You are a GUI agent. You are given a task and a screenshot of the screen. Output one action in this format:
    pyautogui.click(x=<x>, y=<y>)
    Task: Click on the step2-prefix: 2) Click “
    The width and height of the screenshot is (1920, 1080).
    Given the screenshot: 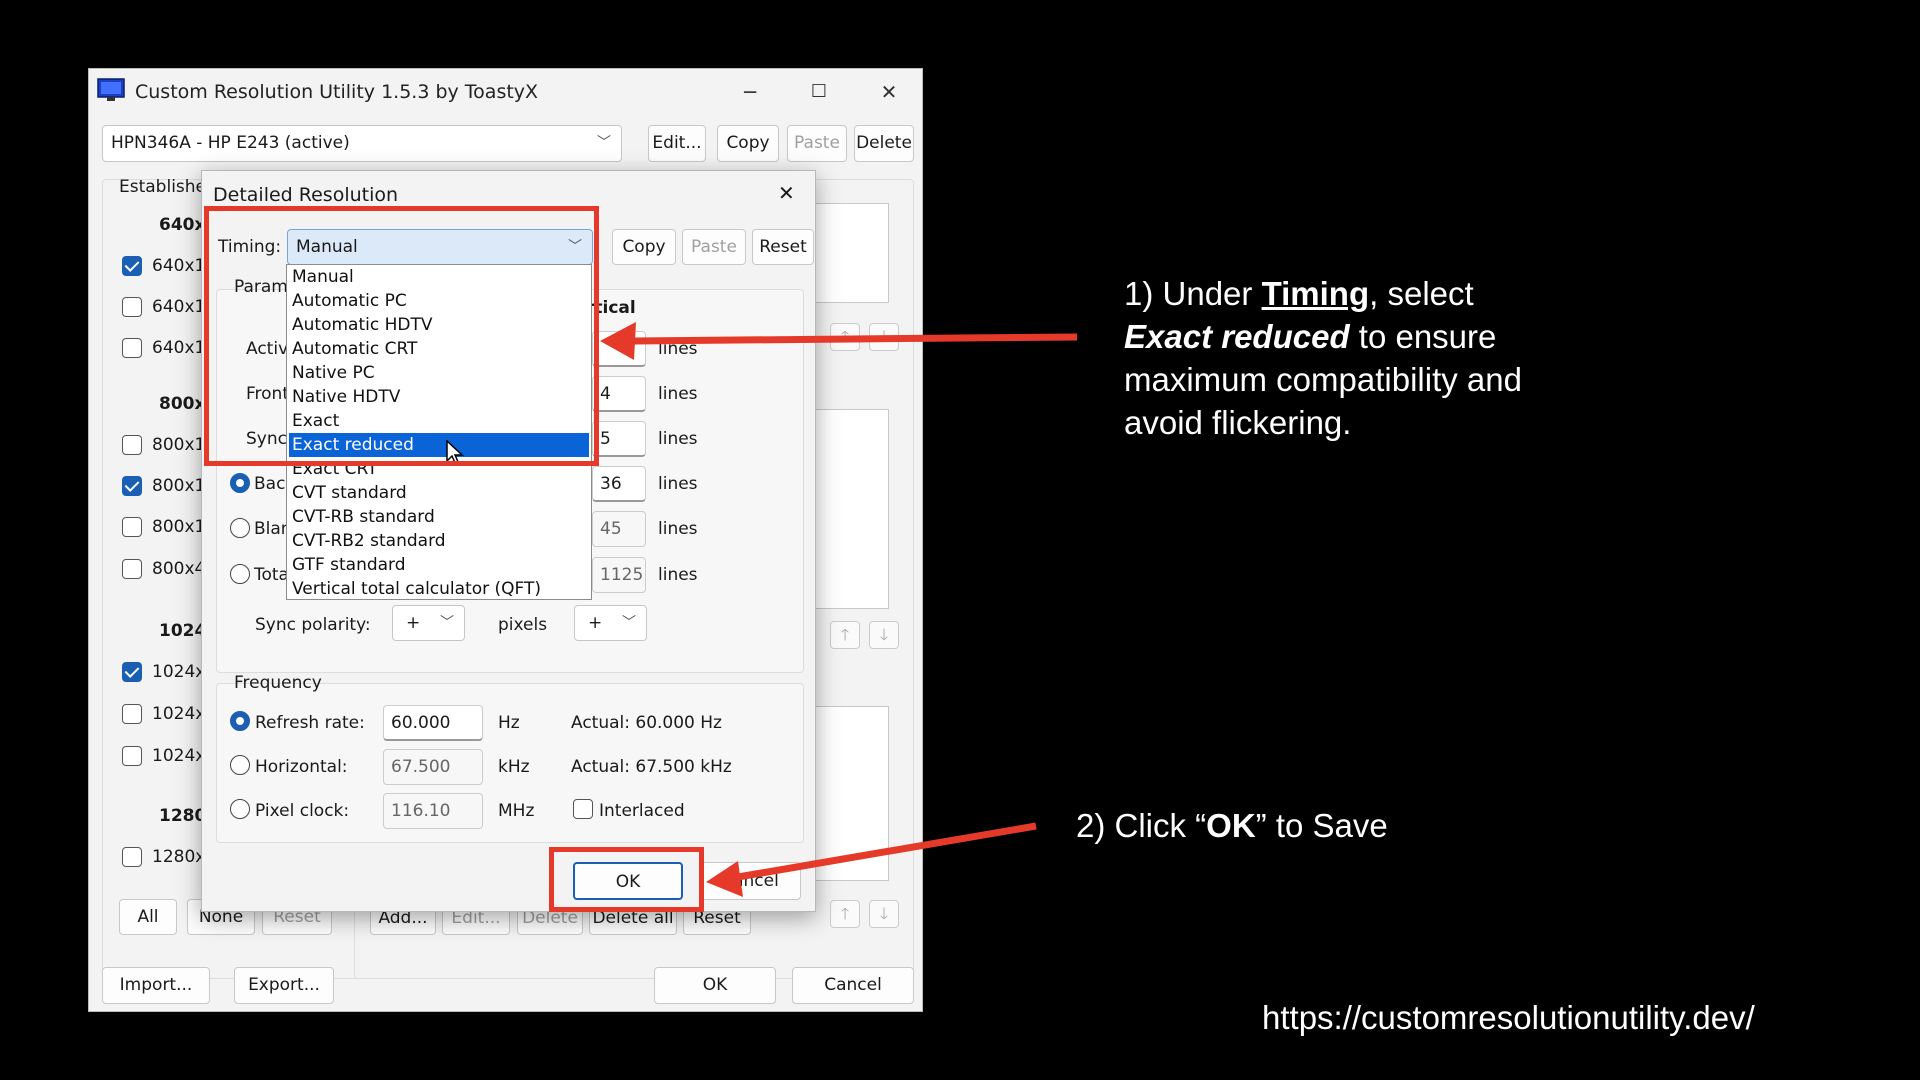 What is the action you would take?
    pyautogui.click(x=1141, y=825)
    